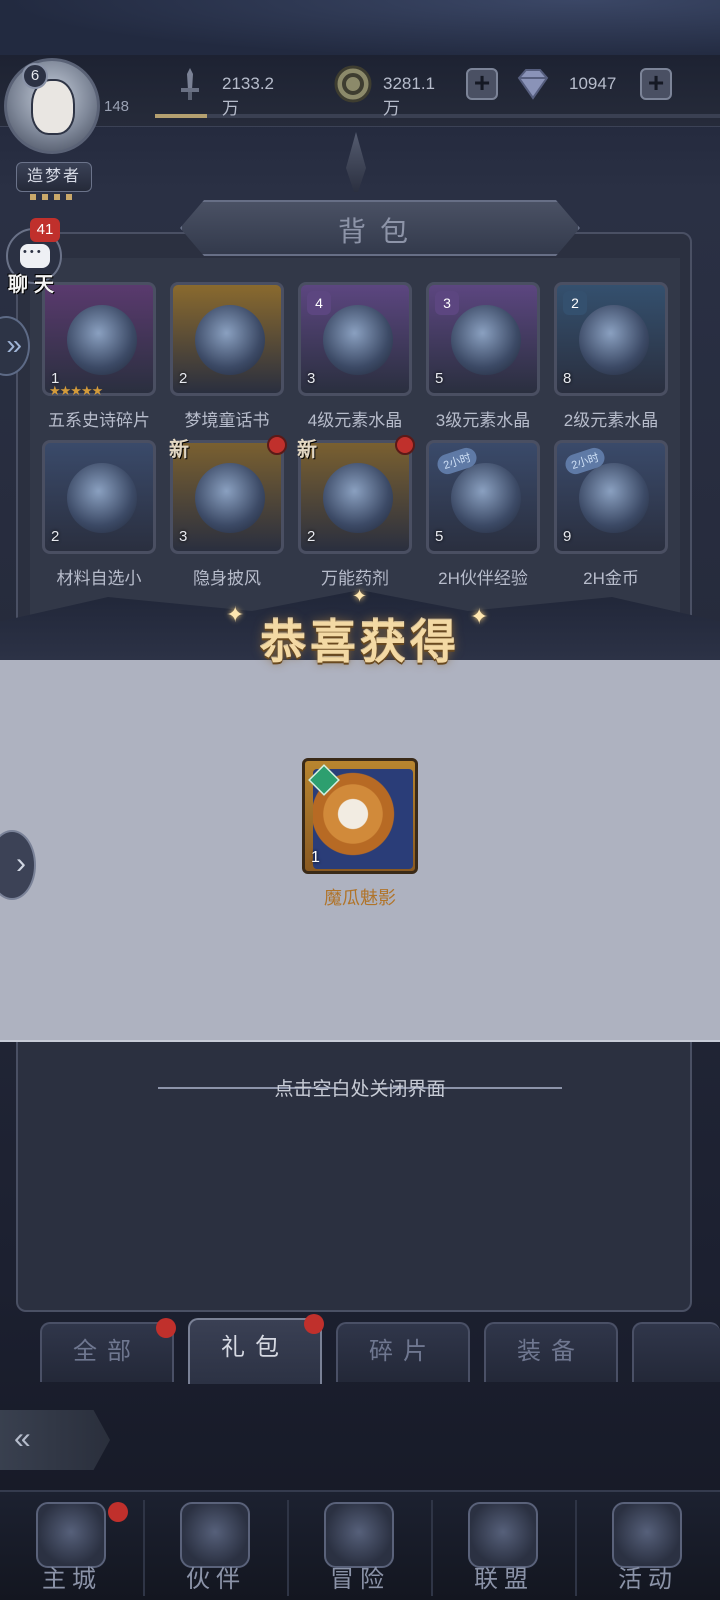  What do you see at coordinates (190, 84) in the screenshot?
I see `sword-icon` at bounding box center [190, 84].